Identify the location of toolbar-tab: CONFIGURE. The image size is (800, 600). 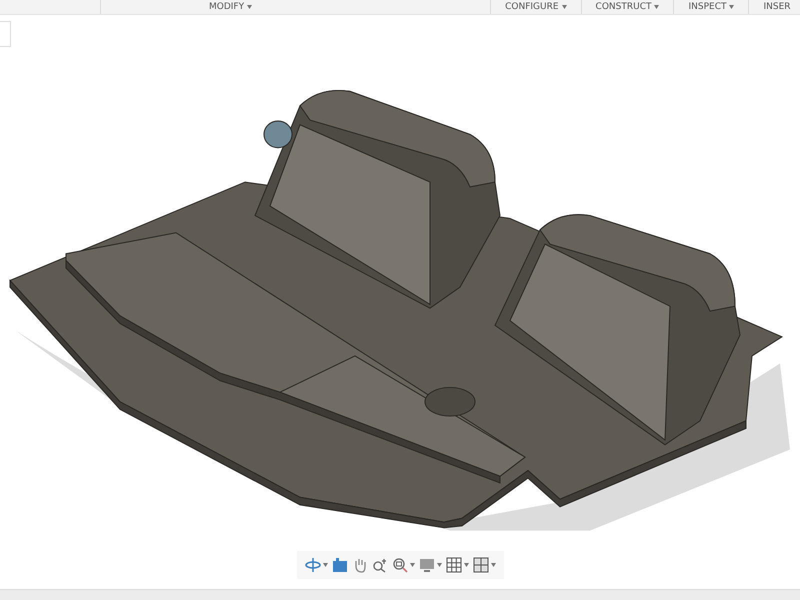
(535, 7).